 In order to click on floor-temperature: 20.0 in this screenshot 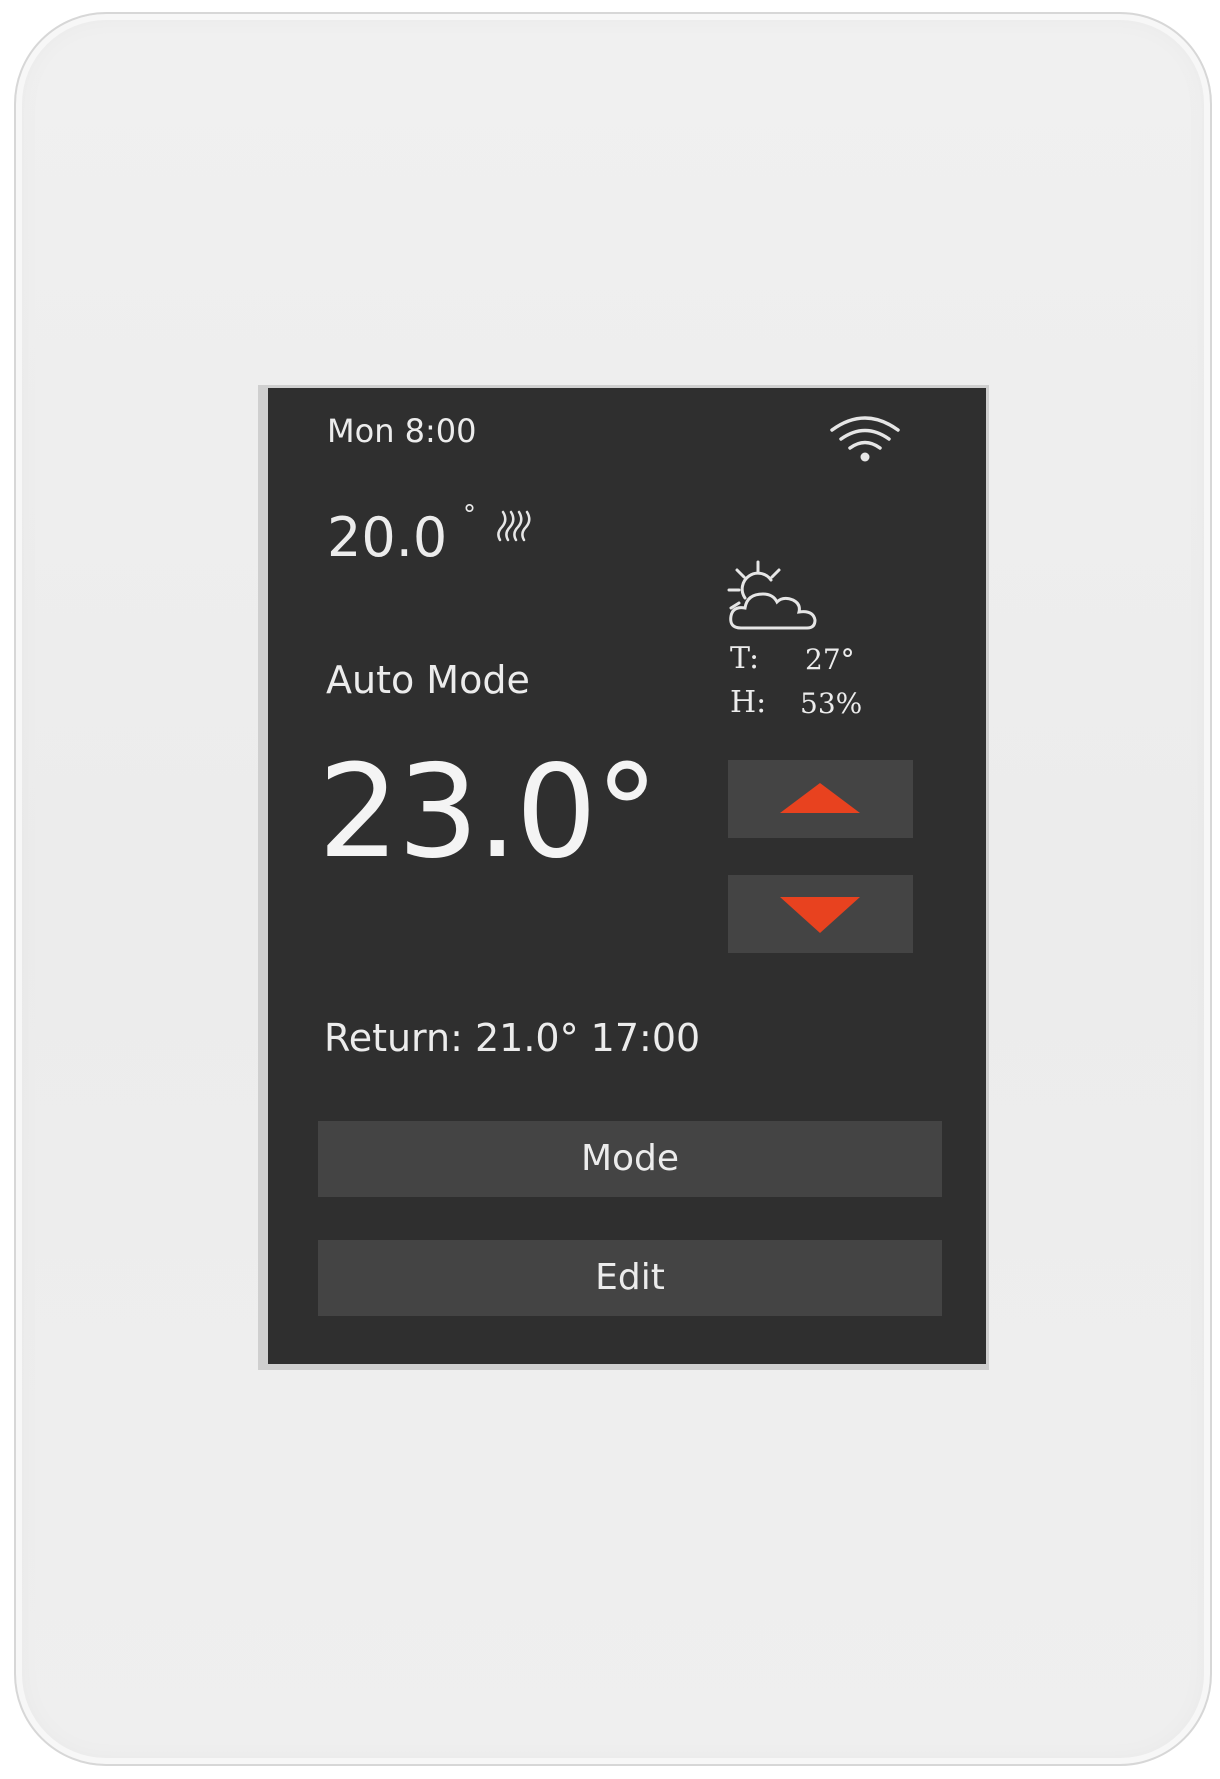, I will do `click(387, 537)`.